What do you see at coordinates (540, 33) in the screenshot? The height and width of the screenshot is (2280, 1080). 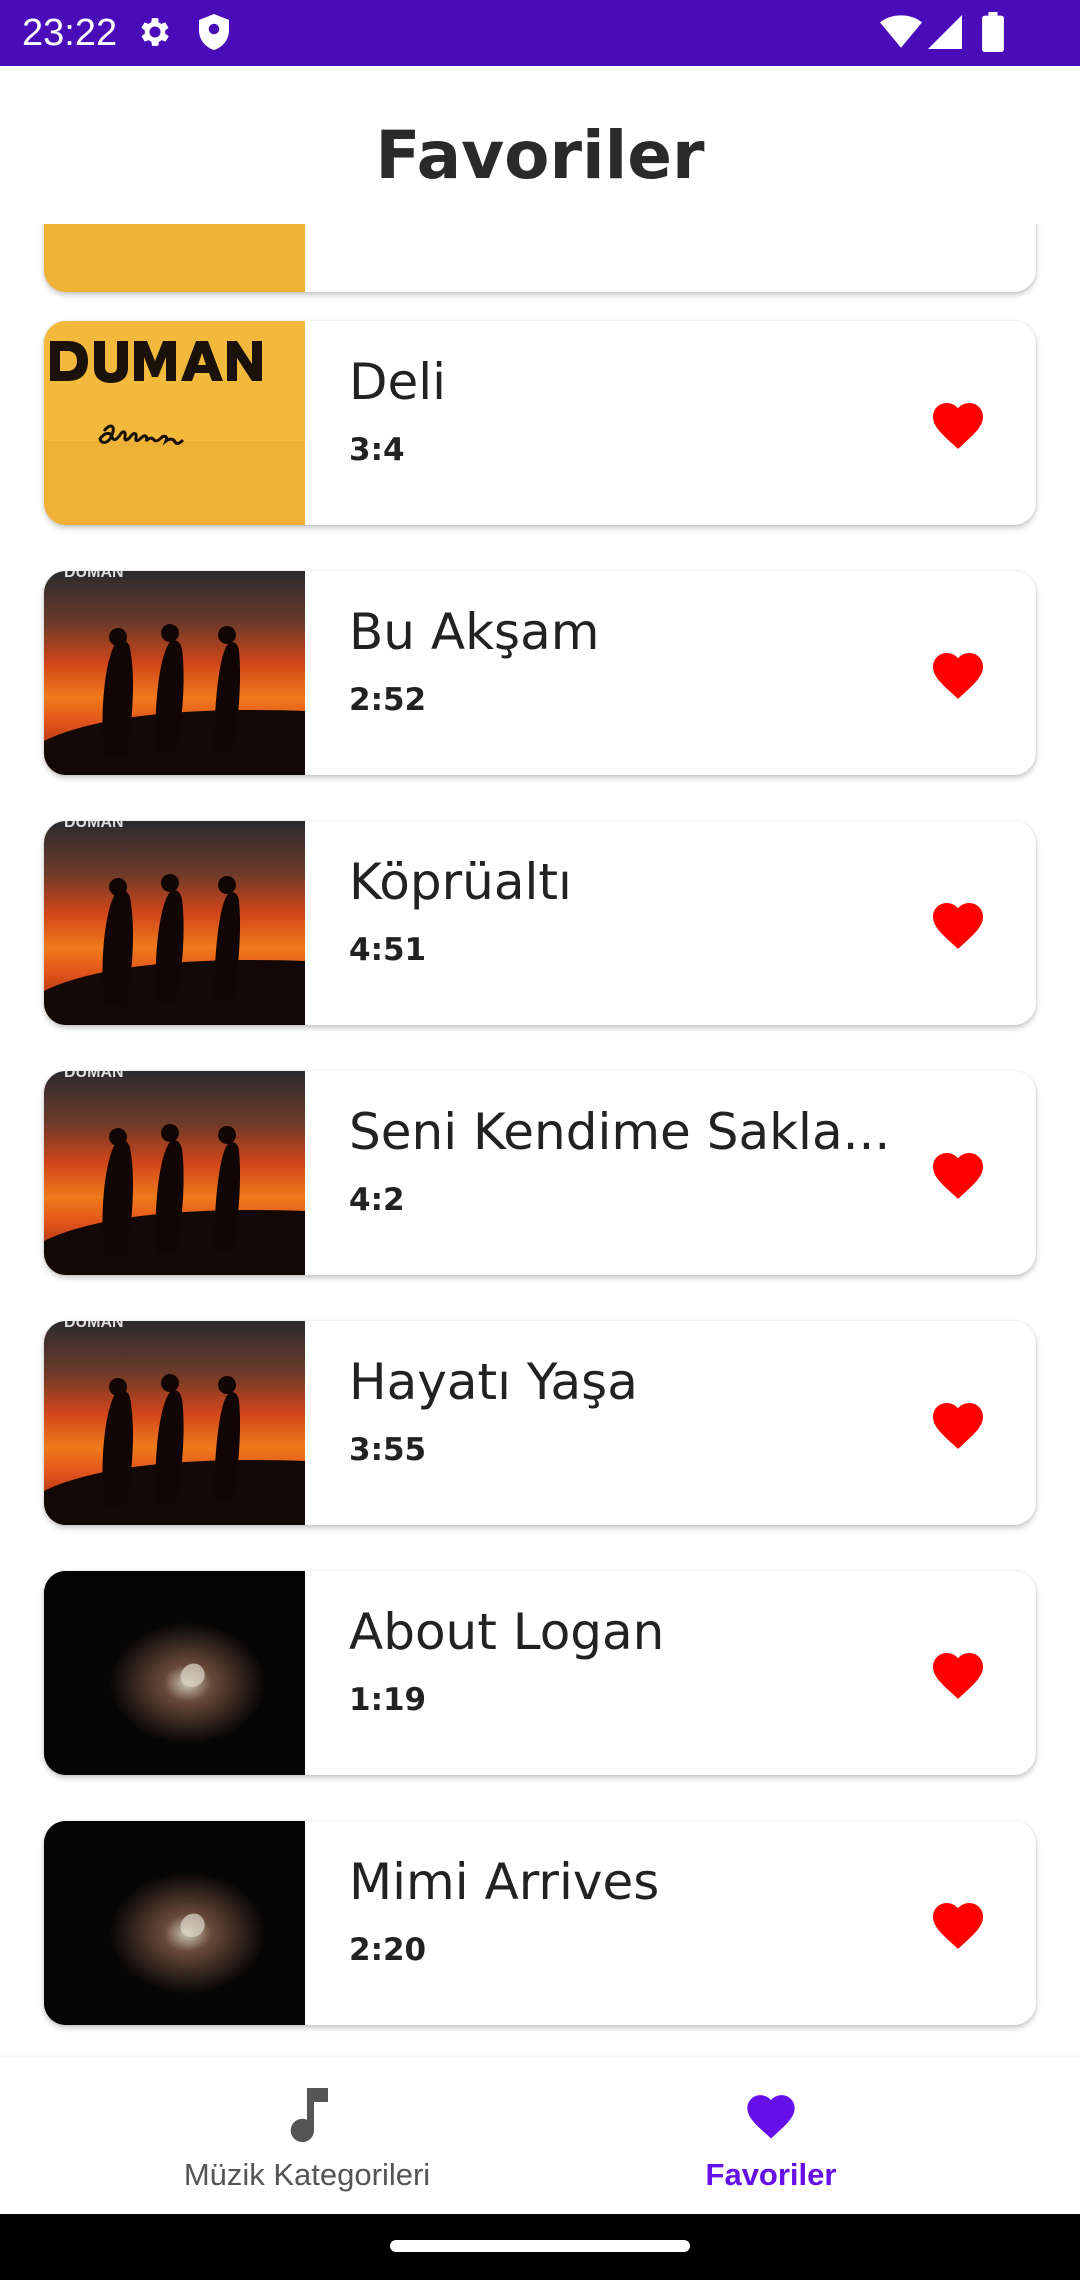 I see `status-bar: 23:22` at bounding box center [540, 33].